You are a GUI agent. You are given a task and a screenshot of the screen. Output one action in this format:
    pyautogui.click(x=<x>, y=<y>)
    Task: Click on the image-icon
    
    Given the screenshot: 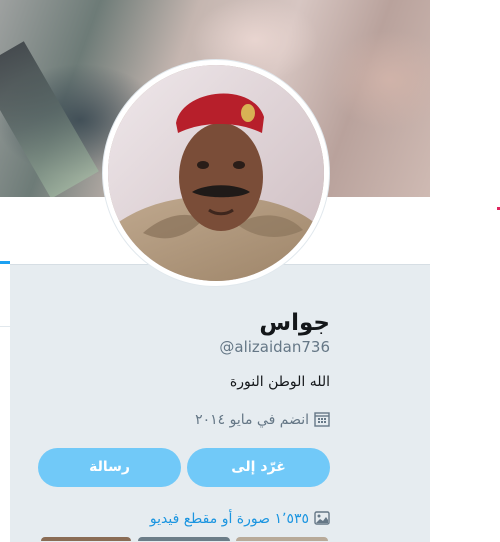 What is the action you would take?
    pyautogui.click(x=322, y=521)
    